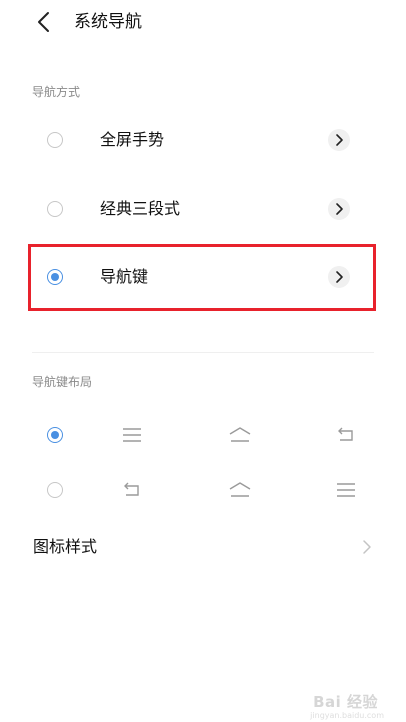  What do you see at coordinates (56, 92) in the screenshot?
I see `section-title-navigation-method: 导航方式` at bounding box center [56, 92].